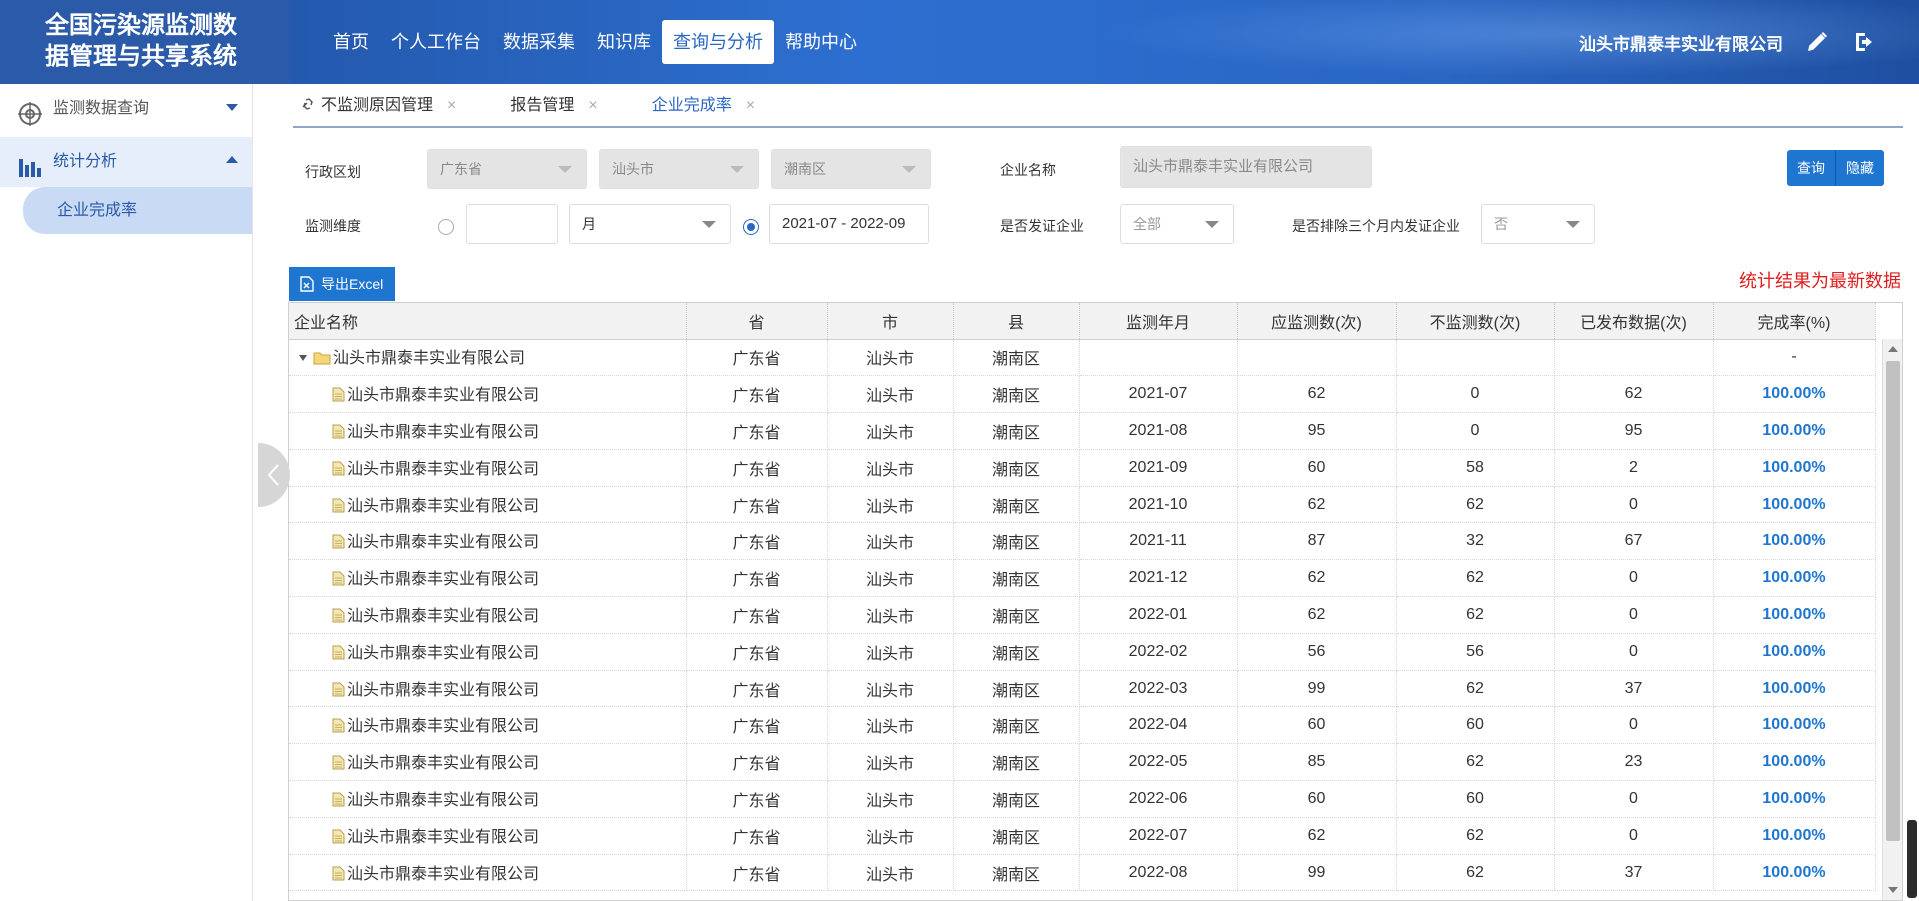 This screenshot has height=901, width=1919. What do you see at coordinates (126, 162) in the screenshot?
I see `sidebar-item-statistics: 统计分析` at bounding box center [126, 162].